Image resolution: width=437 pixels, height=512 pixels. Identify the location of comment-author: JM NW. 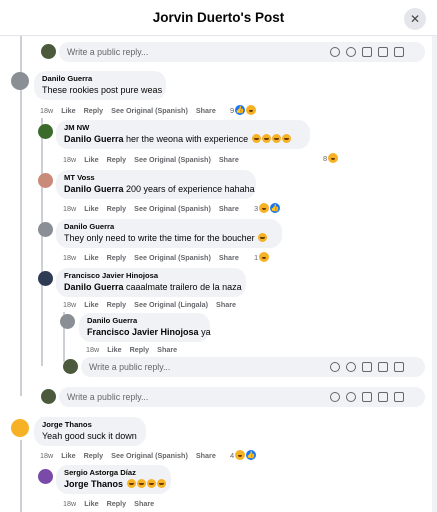
(183, 128).